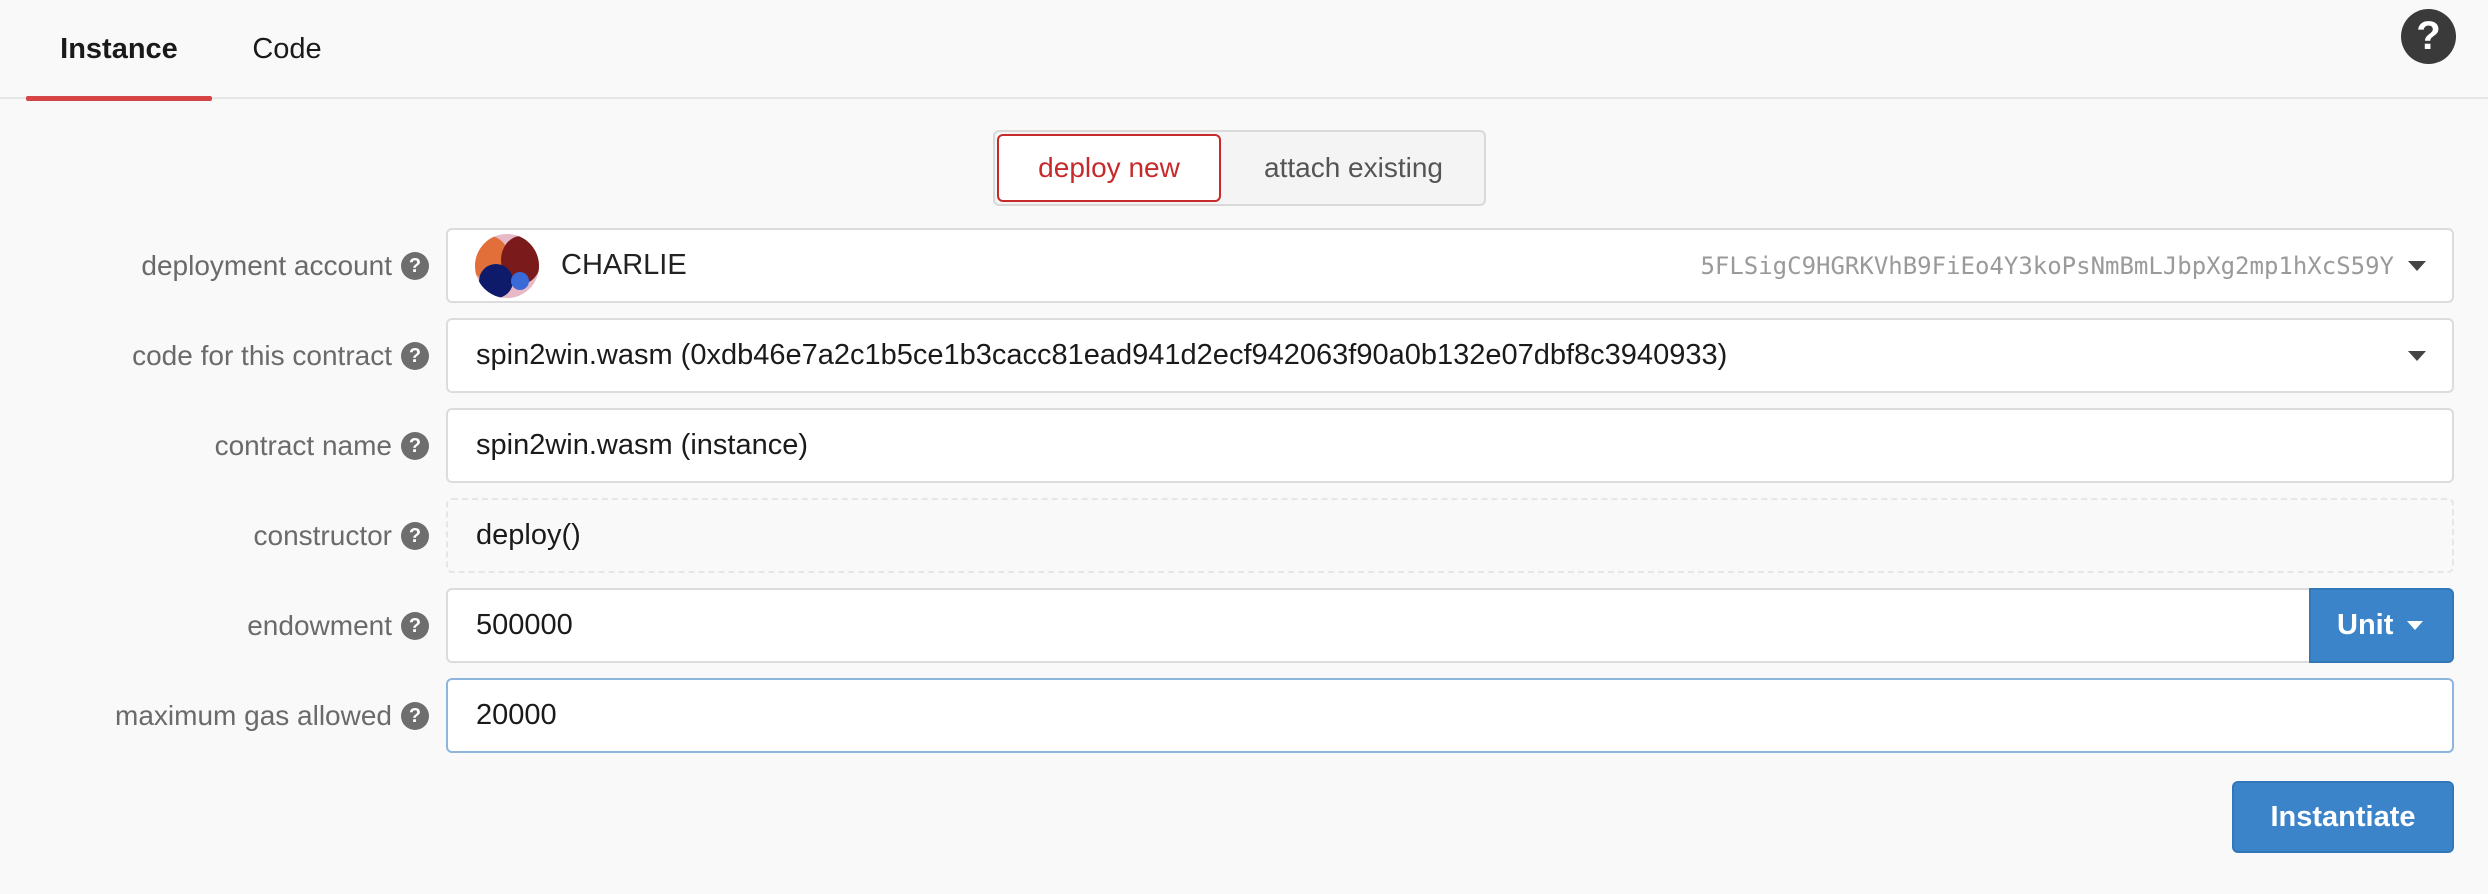 This screenshot has width=2488, height=894. Describe the element at coordinates (642, 445) in the screenshot. I see `contract-name-value: spin2win.wasm (instance)` at that location.